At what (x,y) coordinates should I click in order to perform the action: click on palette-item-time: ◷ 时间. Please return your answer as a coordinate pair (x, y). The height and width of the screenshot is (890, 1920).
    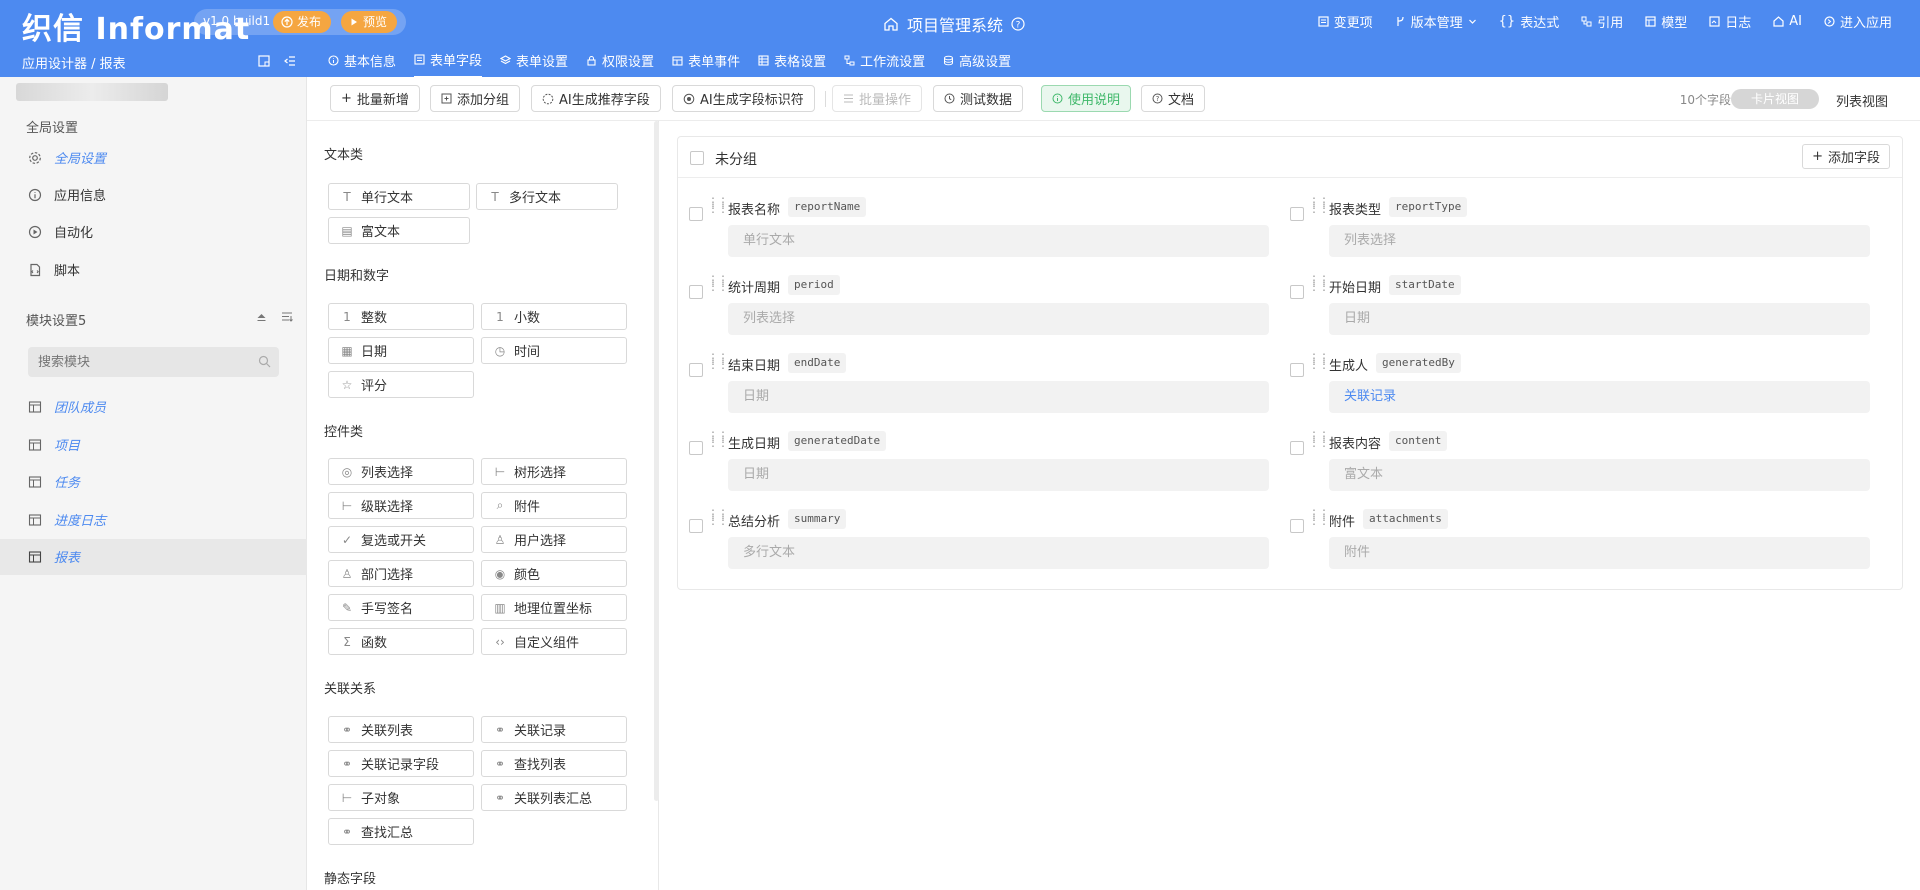
    Looking at the image, I should click on (554, 350).